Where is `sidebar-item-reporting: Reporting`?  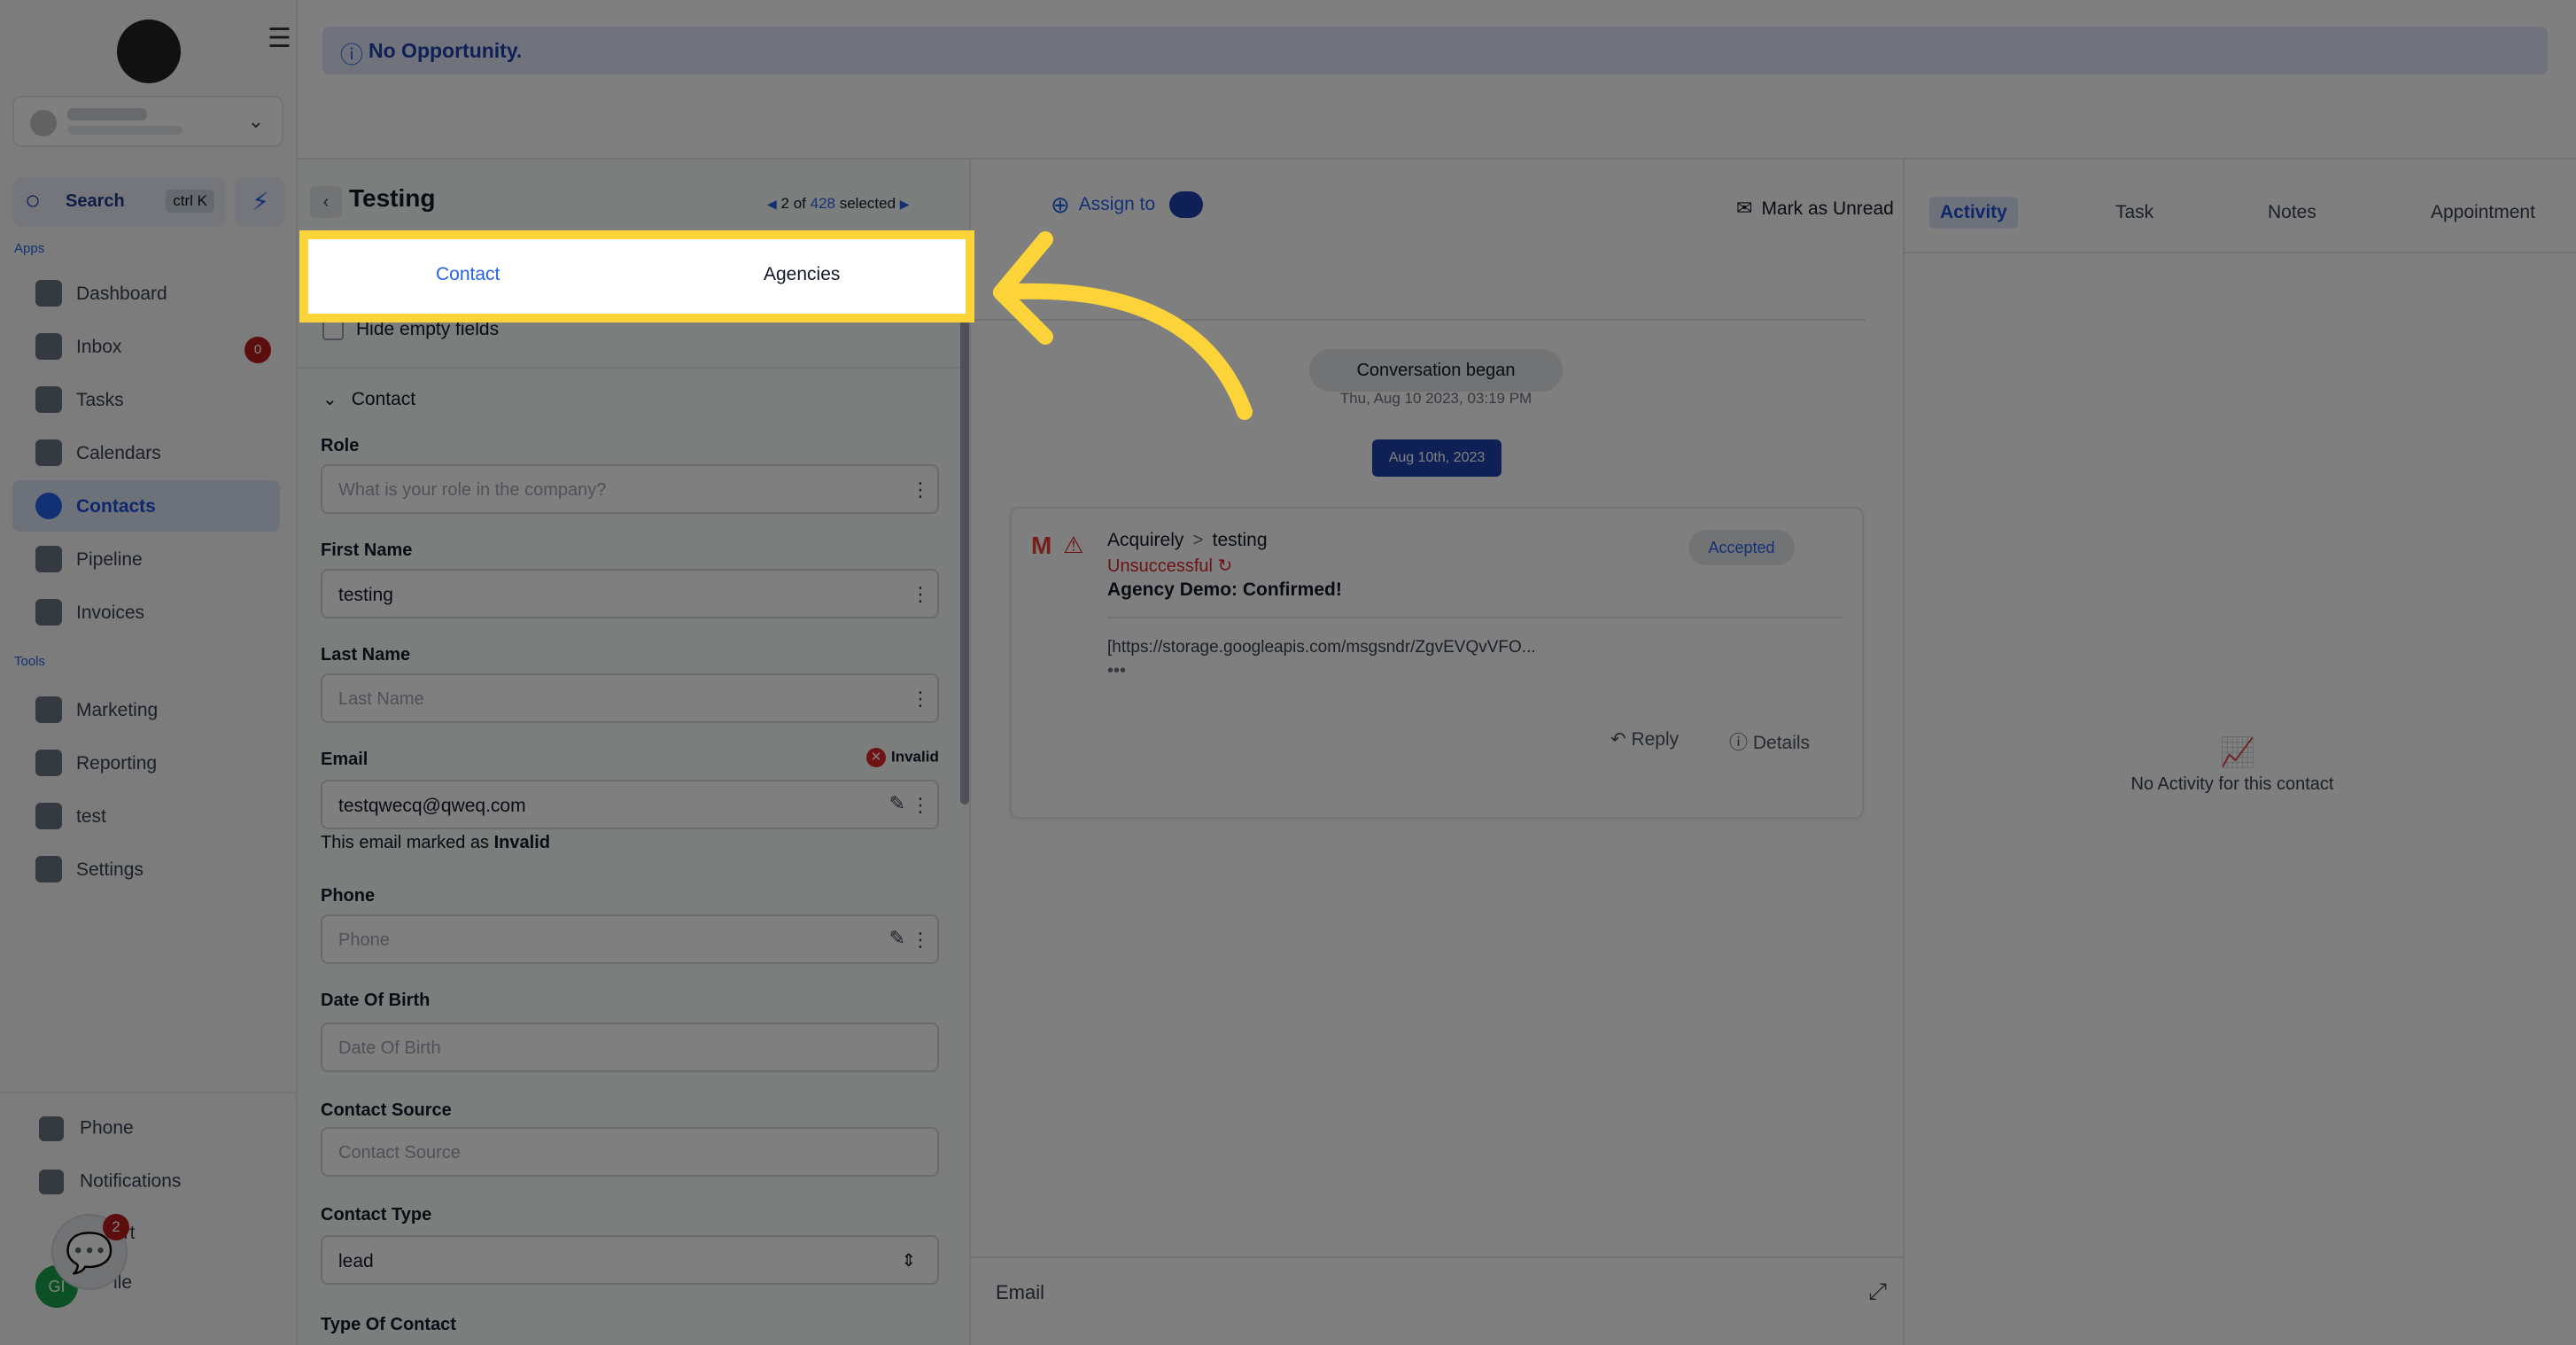
sidebar-item-reporting: Reporting is located at coordinates (146, 763).